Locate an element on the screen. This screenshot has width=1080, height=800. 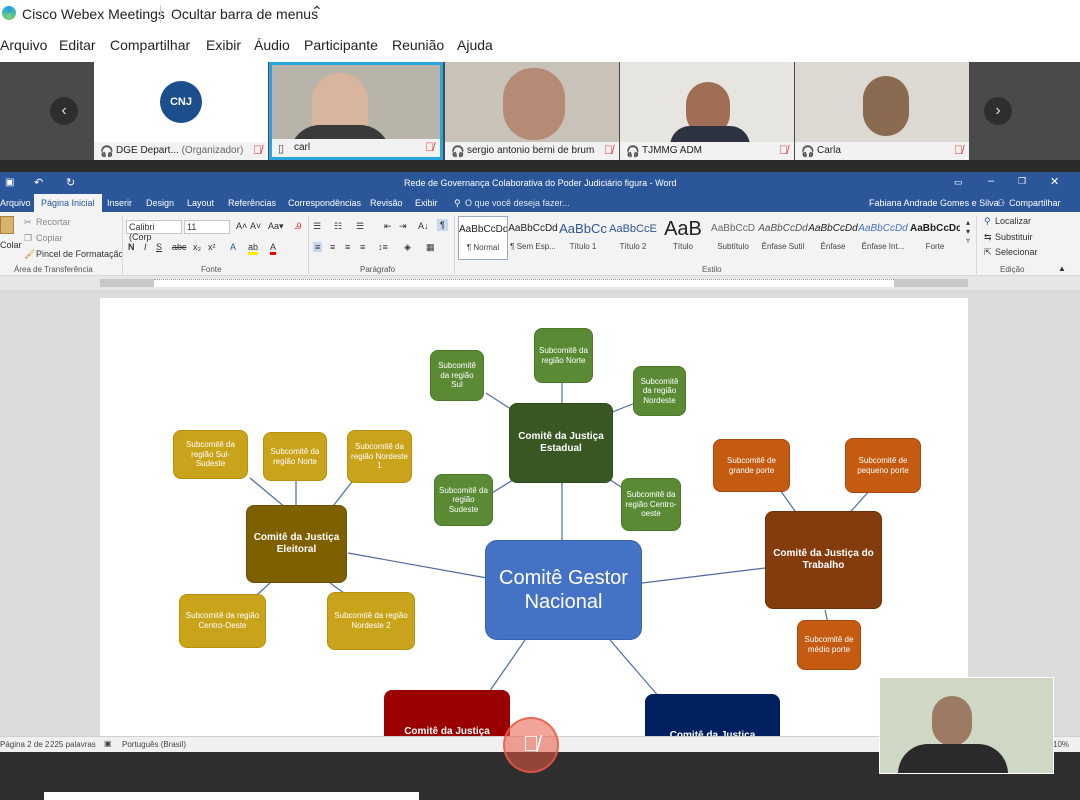
self-view-video is located at coordinates (966, 725).